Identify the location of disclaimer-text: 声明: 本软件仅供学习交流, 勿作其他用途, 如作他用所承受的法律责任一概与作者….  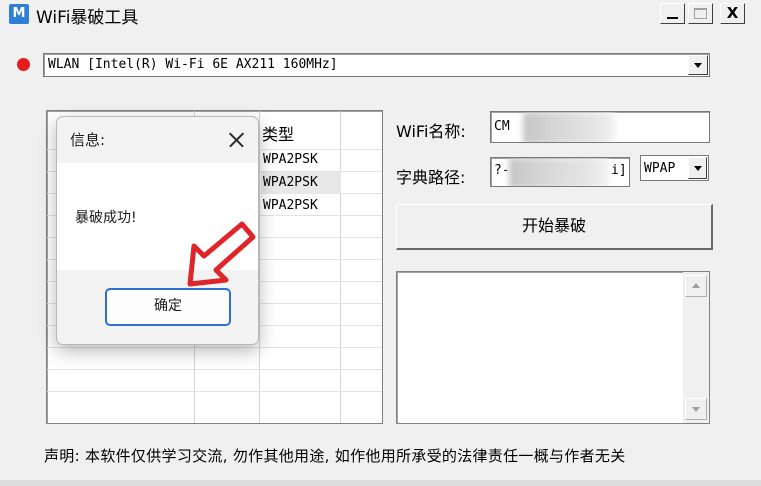
(335, 456).